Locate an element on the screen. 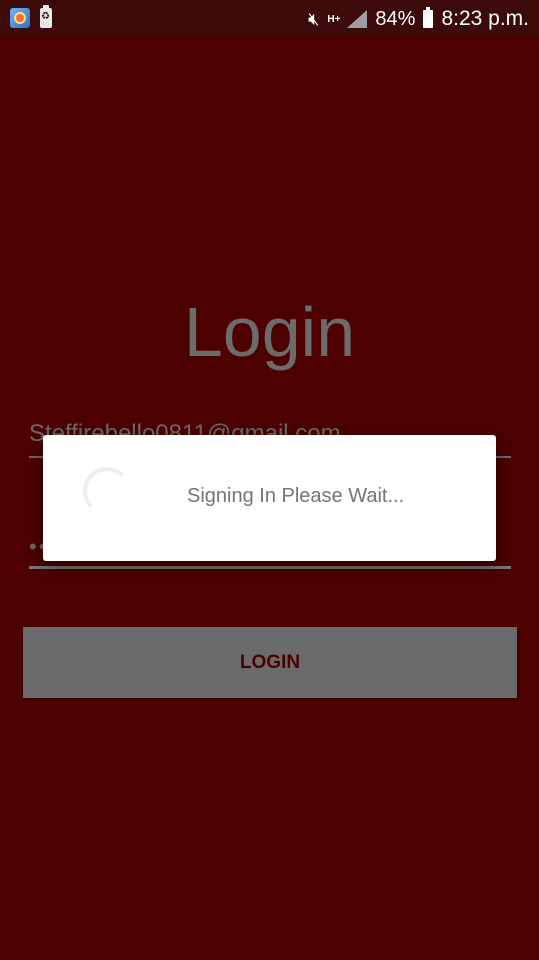 This screenshot has height=960, width=539. loading-spinner-icon is located at coordinates (107, 491).